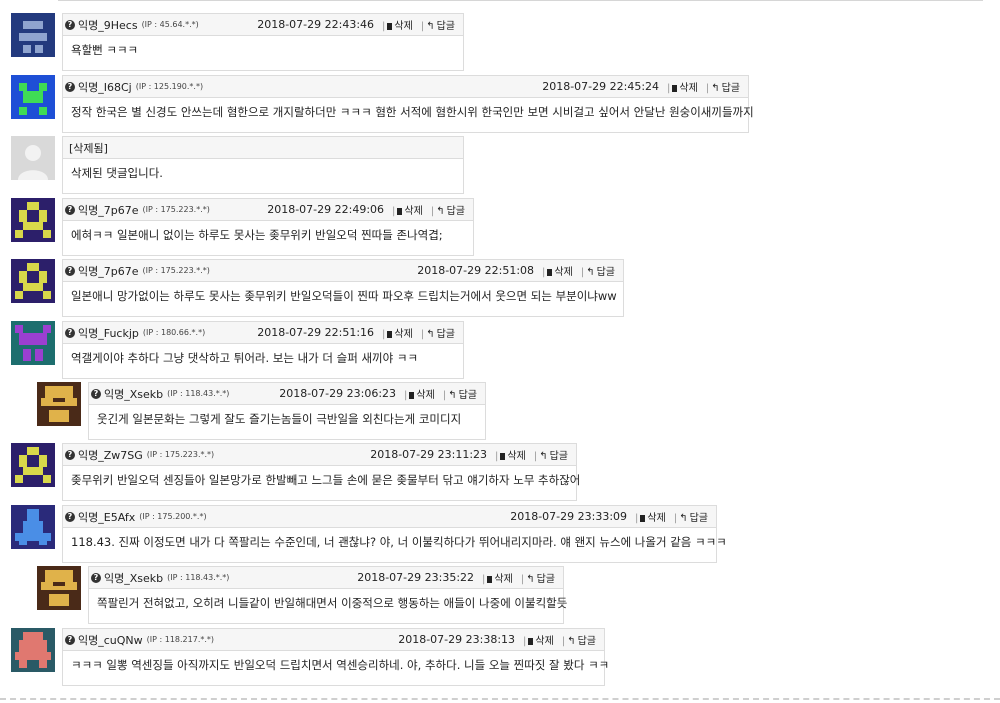  What do you see at coordinates (110, 455) in the screenshot?
I see `author-name: 익명_Zw7SG` at bounding box center [110, 455].